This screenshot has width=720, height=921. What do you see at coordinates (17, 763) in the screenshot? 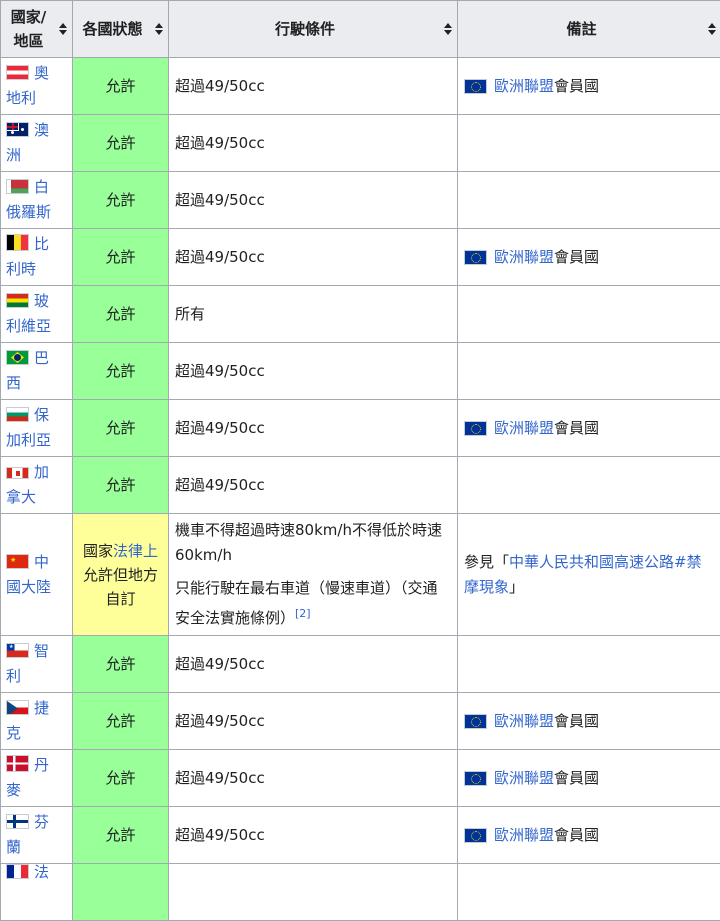
I see `denmark-flag-icon` at bounding box center [17, 763].